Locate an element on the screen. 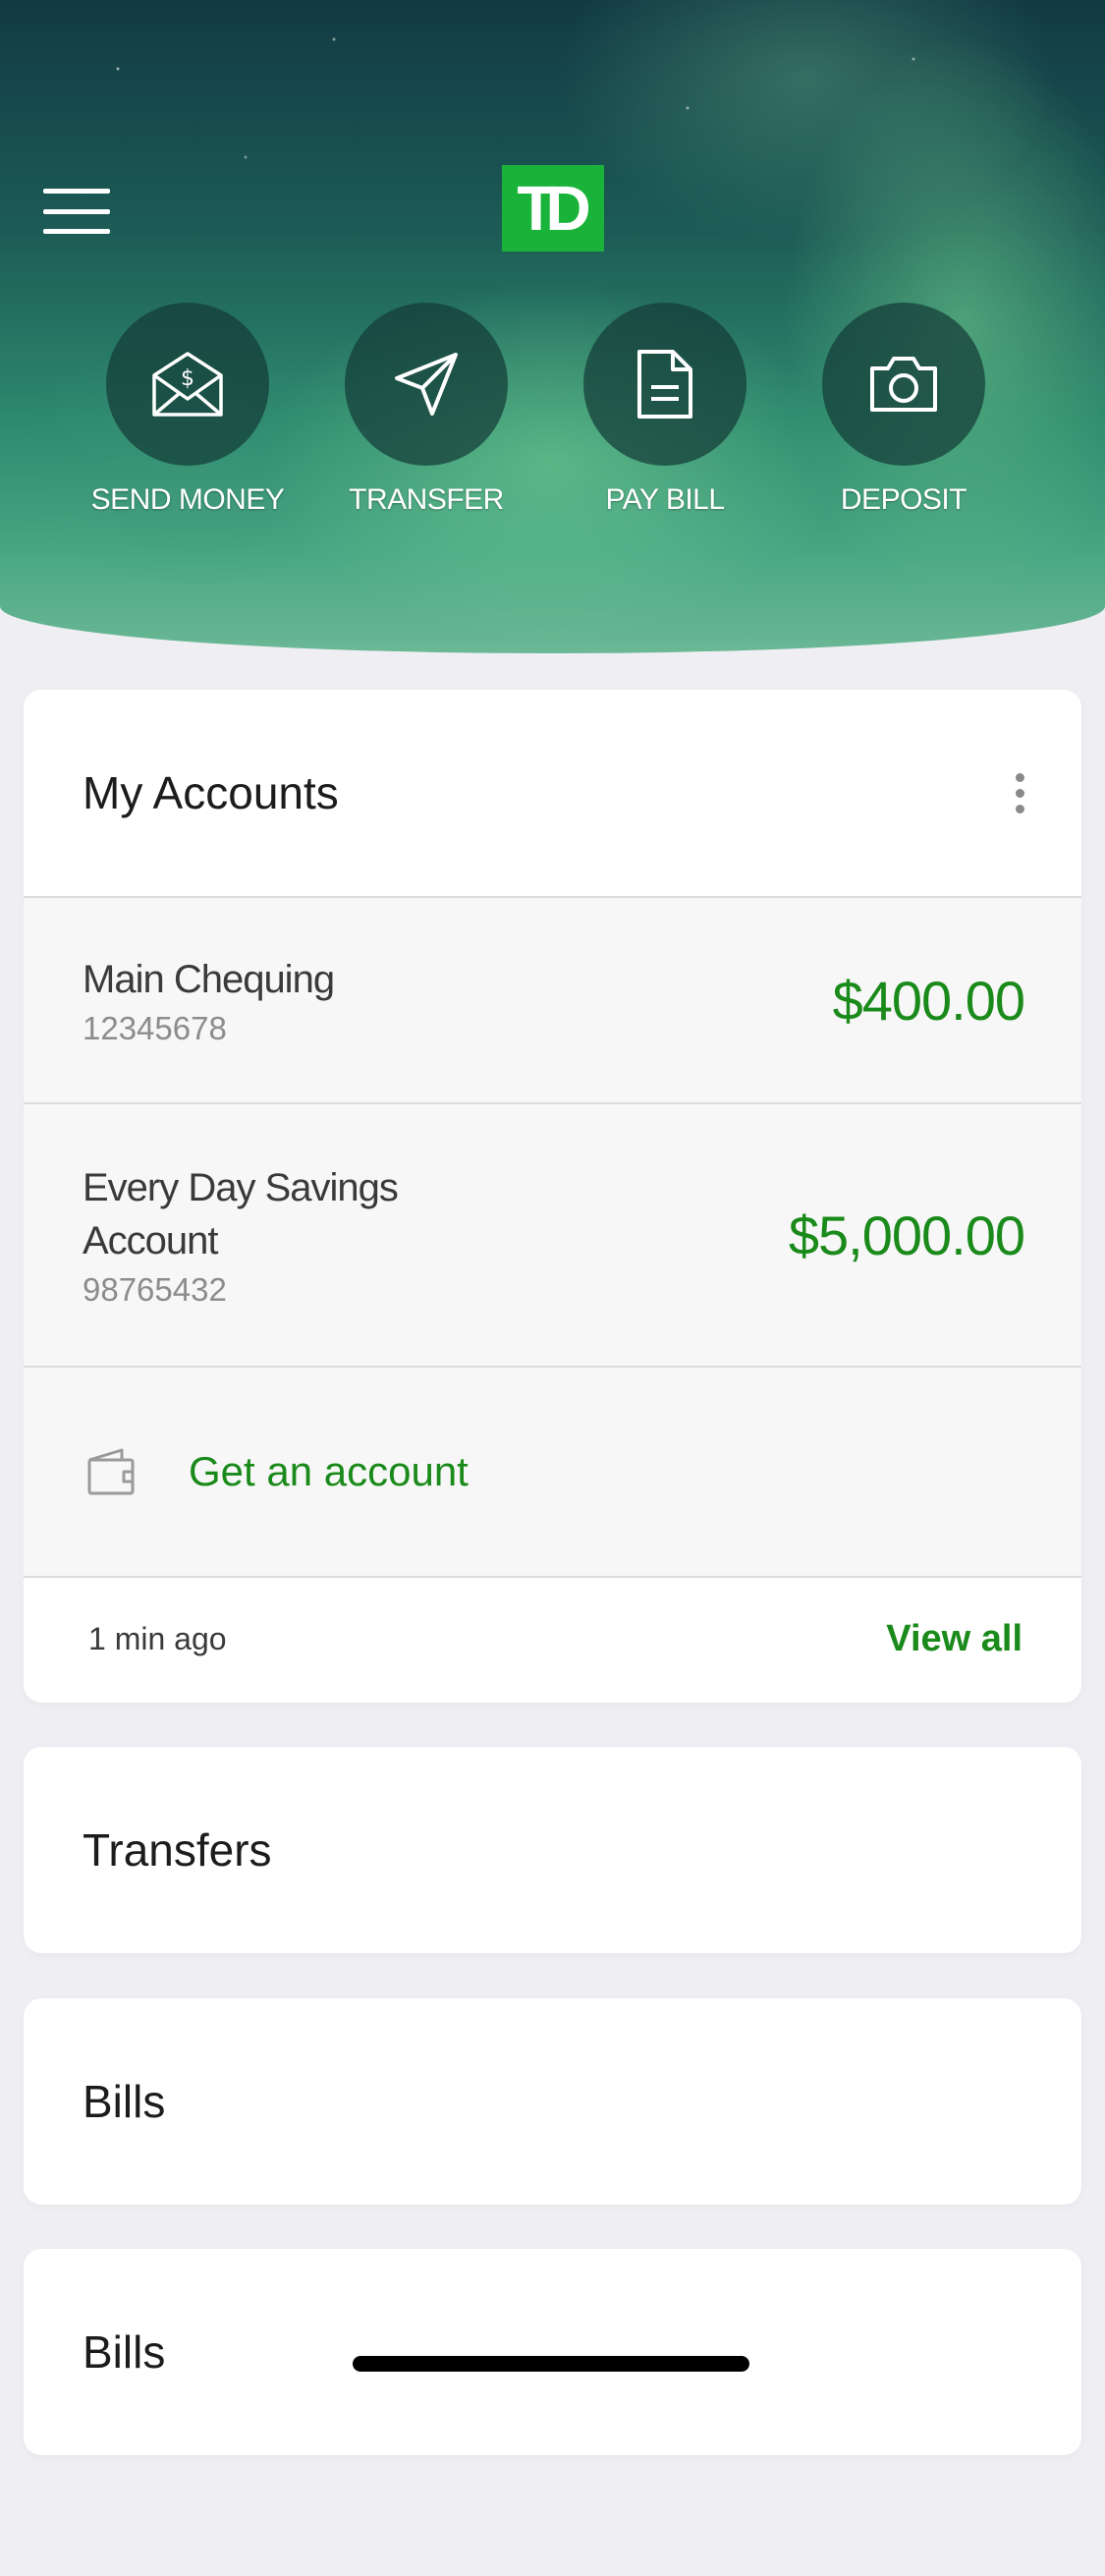 This screenshot has height=2576, width=1105. account-balance: $400.00 is located at coordinates (928, 1000).